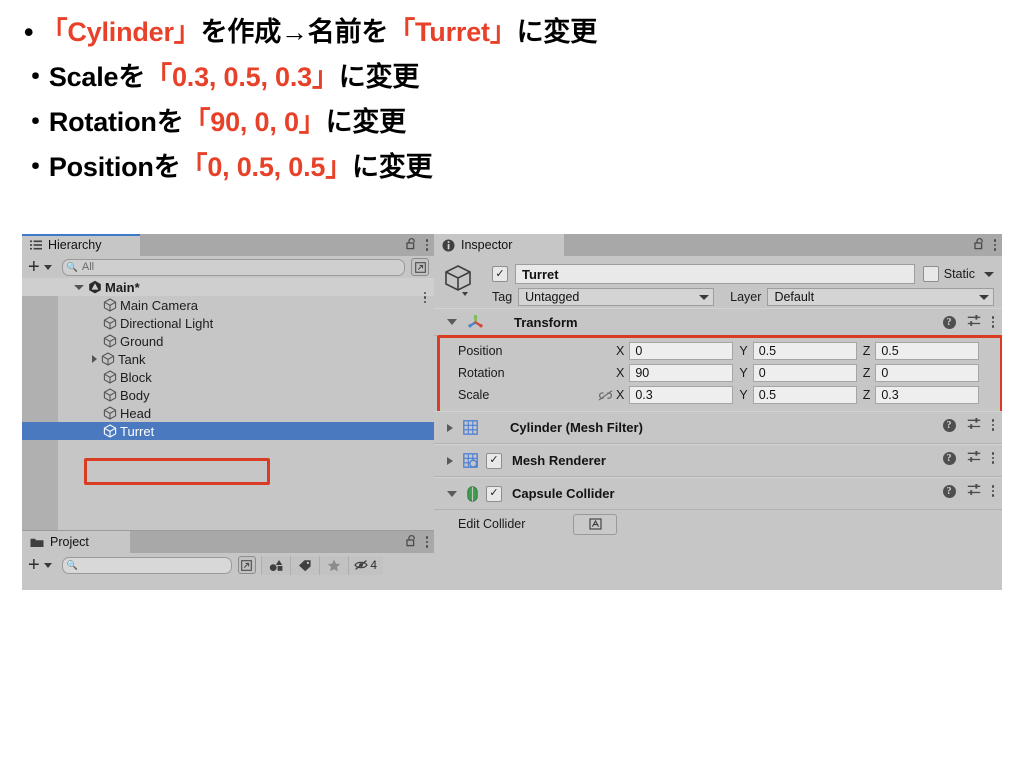 The image size is (1024, 768). What do you see at coordinates (310, 32) in the screenshot?
I see `bullet-line-1: • 「Cylinder」を作成→名前を「Turret」に変更` at bounding box center [310, 32].